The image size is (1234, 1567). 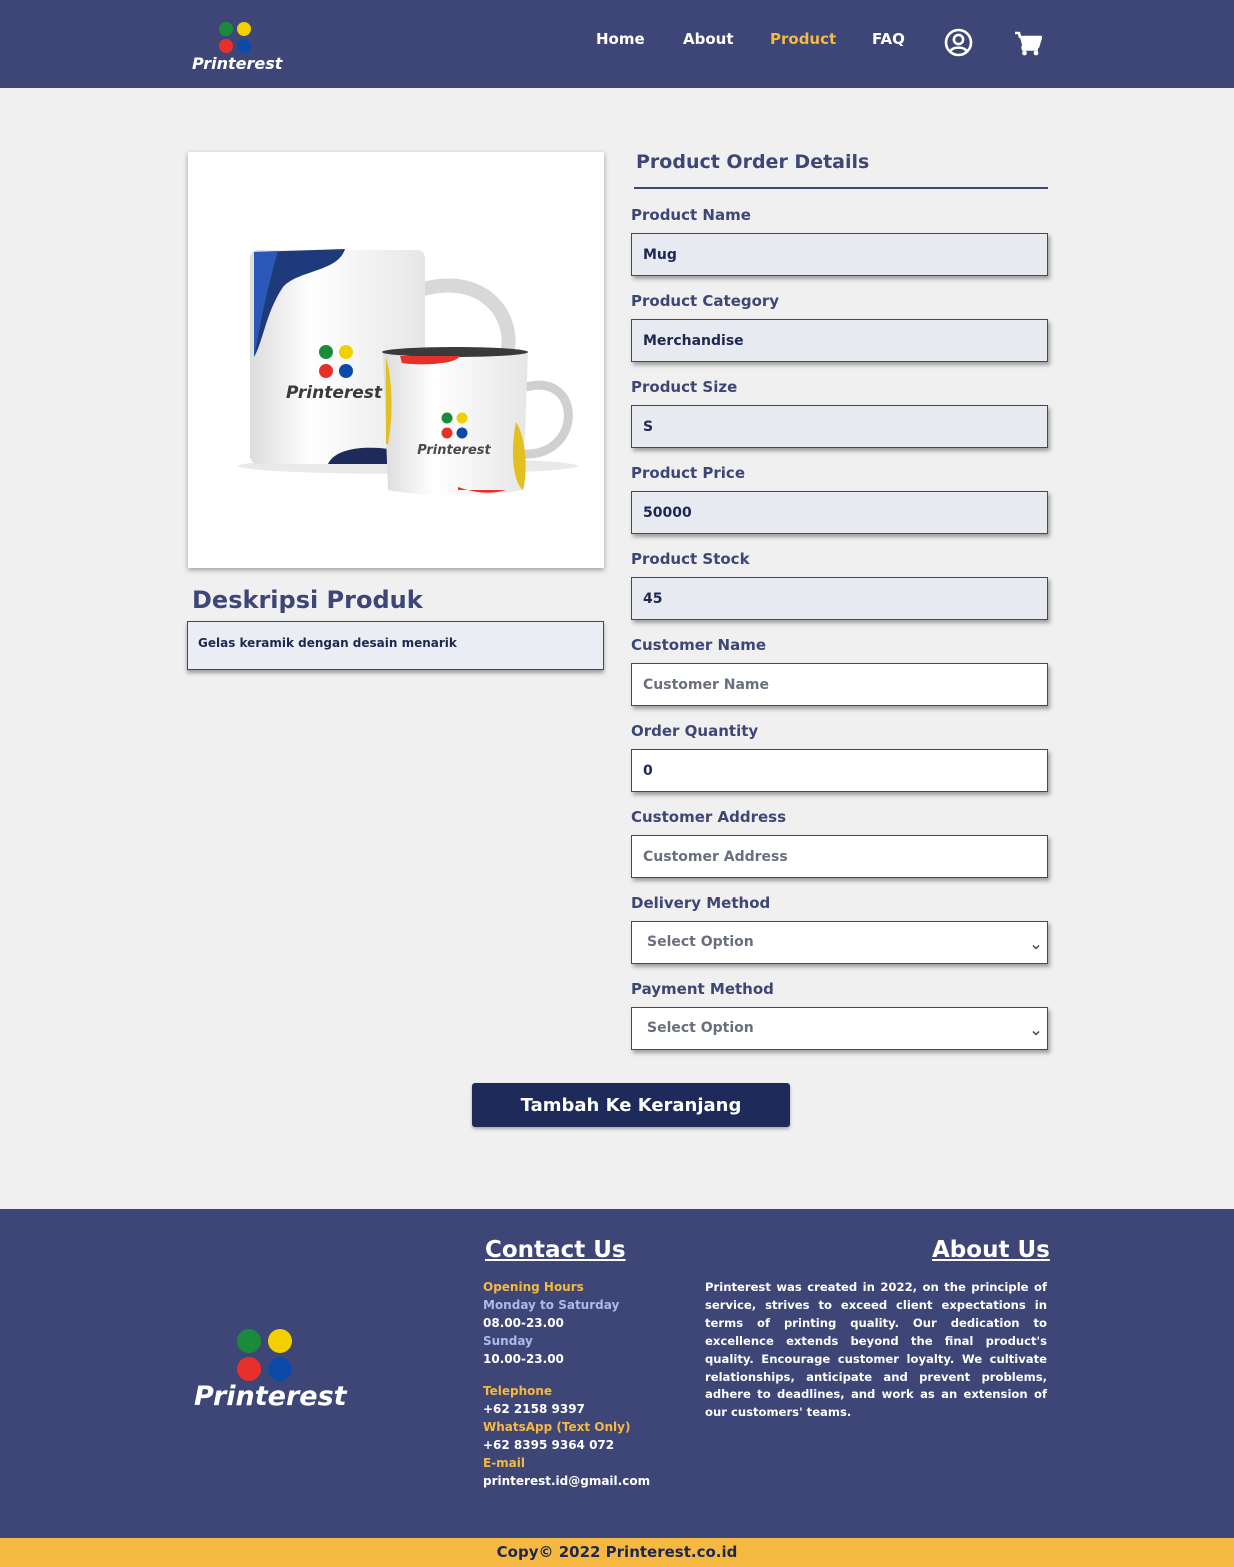 What do you see at coordinates (698, 645) in the screenshot?
I see `customer-name-label: Customer Name` at bounding box center [698, 645].